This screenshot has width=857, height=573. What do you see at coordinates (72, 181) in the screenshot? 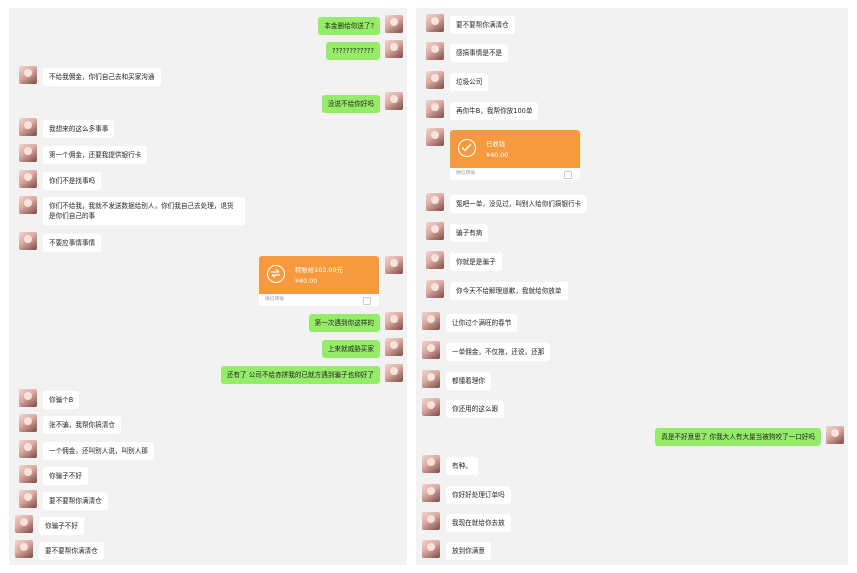
I see `message-bubble: 你们不是找事吗` at bounding box center [72, 181].